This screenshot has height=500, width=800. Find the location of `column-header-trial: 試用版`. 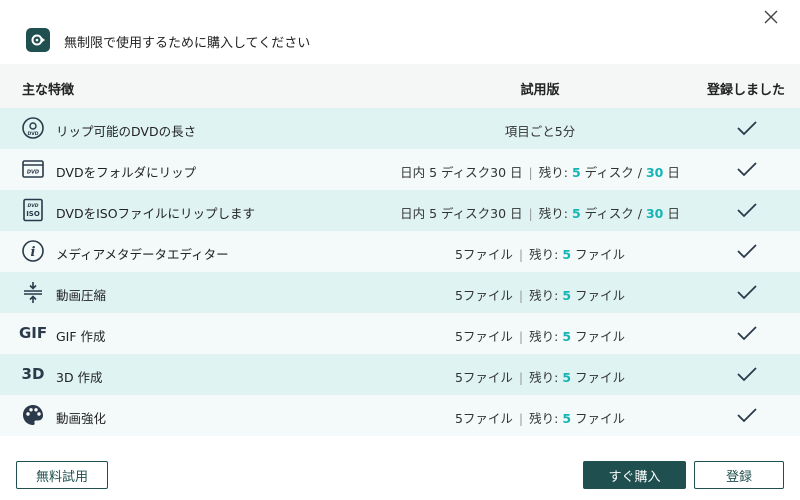

column-header-trial: 試用版 is located at coordinates (540, 90).